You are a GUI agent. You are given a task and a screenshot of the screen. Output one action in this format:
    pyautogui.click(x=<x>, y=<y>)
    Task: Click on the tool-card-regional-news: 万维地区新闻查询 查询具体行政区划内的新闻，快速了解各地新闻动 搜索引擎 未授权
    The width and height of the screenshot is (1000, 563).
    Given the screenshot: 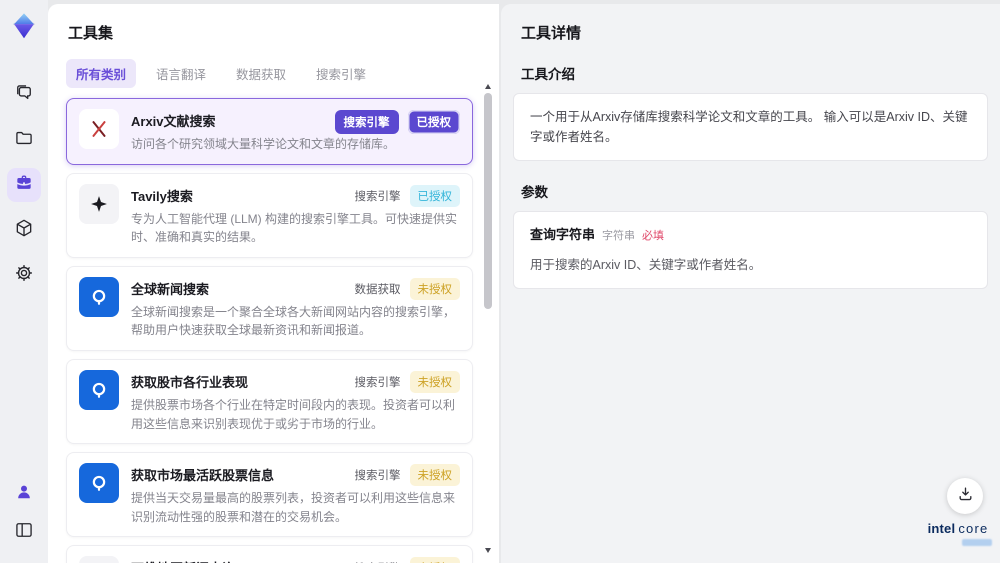 What is the action you would take?
    pyautogui.click(x=269, y=554)
    